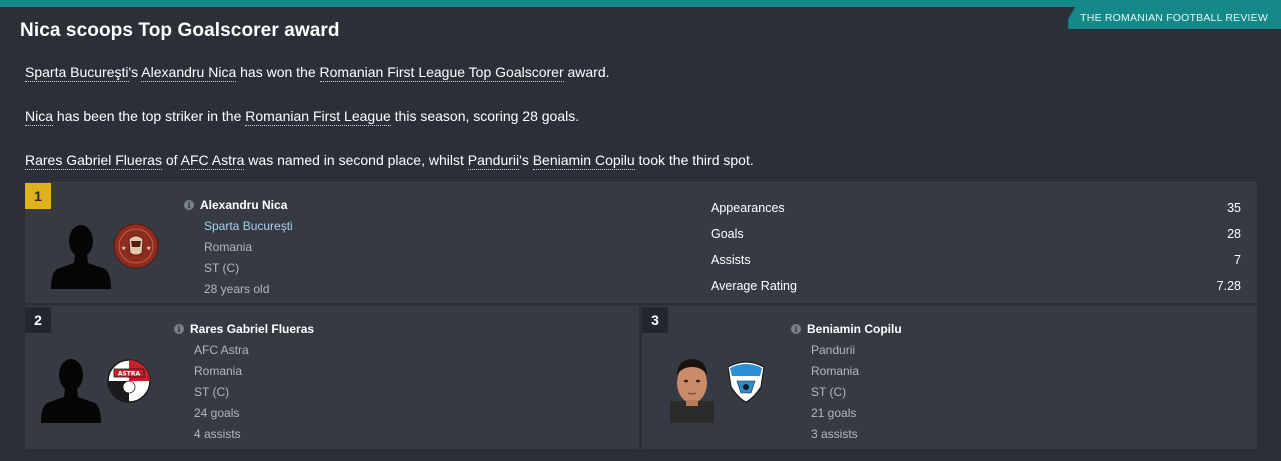 Image resolution: width=1281 pixels, height=461 pixels. I want to click on rank-badge: 2, so click(38, 320).